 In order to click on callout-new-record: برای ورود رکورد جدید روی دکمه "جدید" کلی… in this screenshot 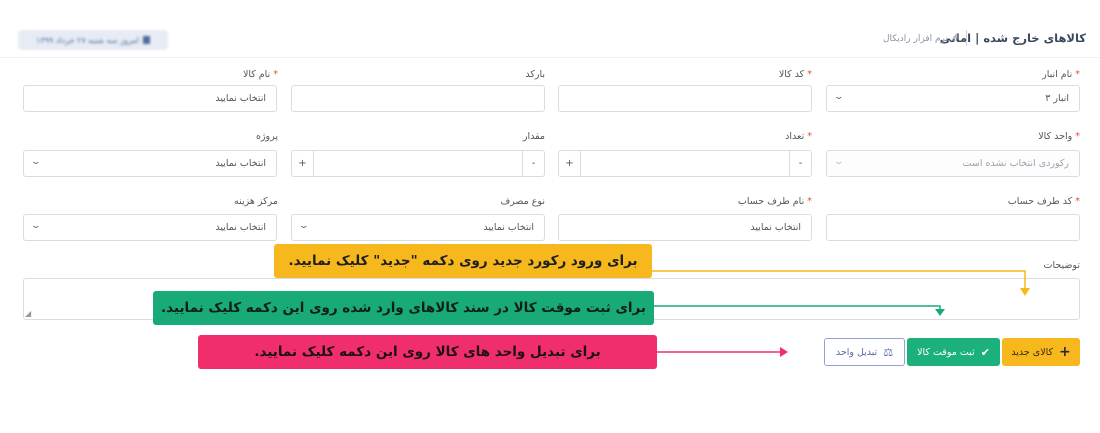, I will do `click(463, 261)`.